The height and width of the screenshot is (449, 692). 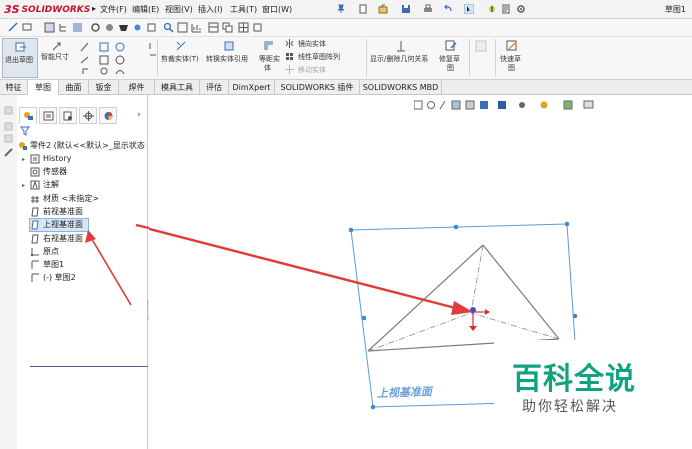 I want to click on tab-weldments: 焊件, so click(x=137, y=87).